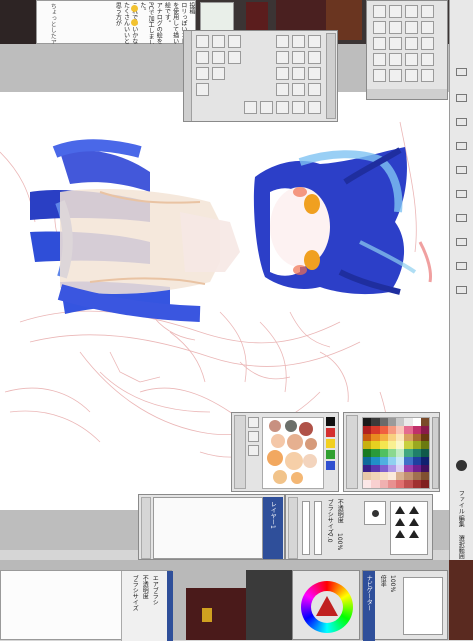 This screenshot has width=473, height=641. What do you see at coordinates (409, 528) in the screenshot?
I see `brush-tip-grid` at bounding box center [409, 528].